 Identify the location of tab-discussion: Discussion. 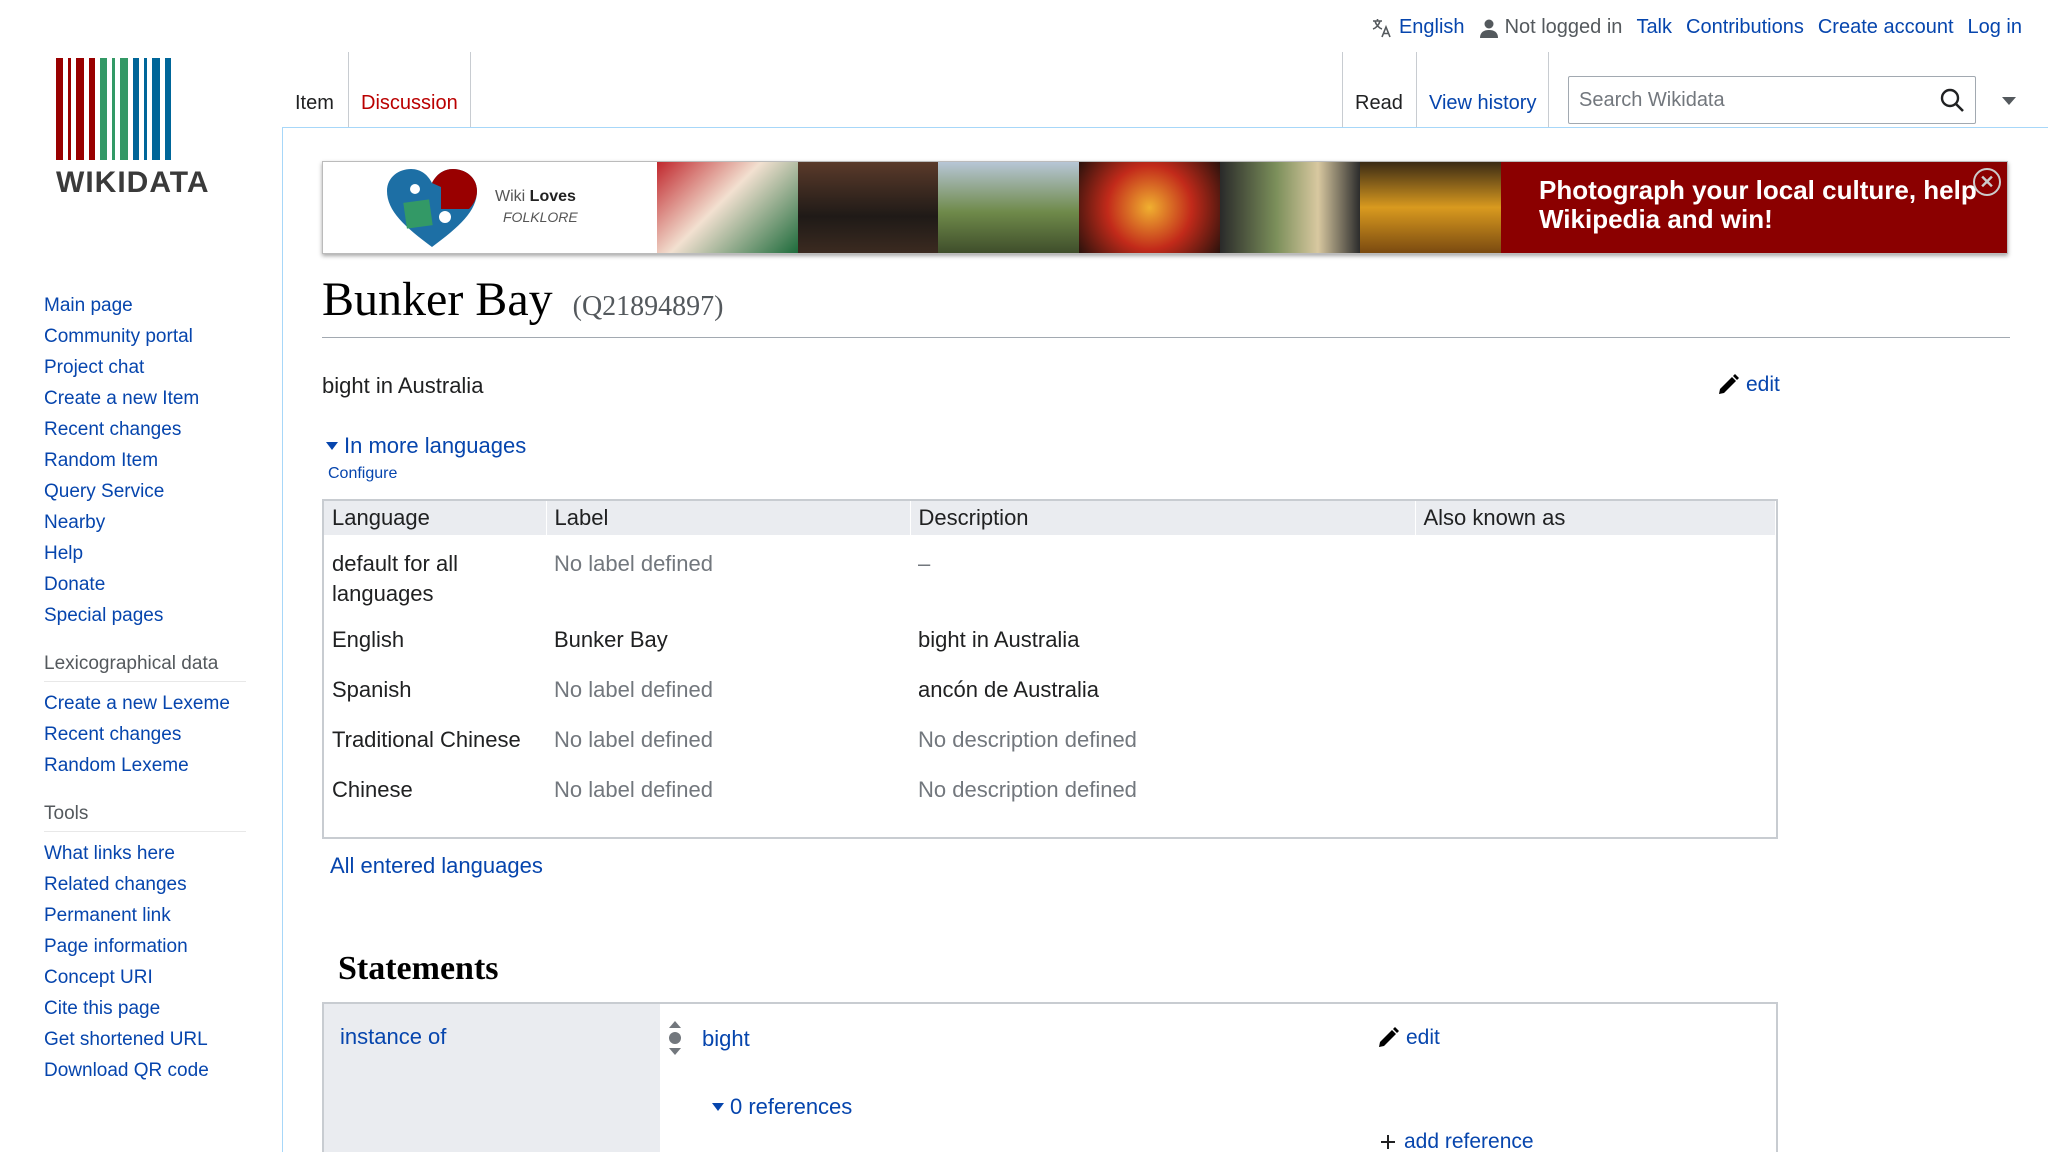
(409, 89).